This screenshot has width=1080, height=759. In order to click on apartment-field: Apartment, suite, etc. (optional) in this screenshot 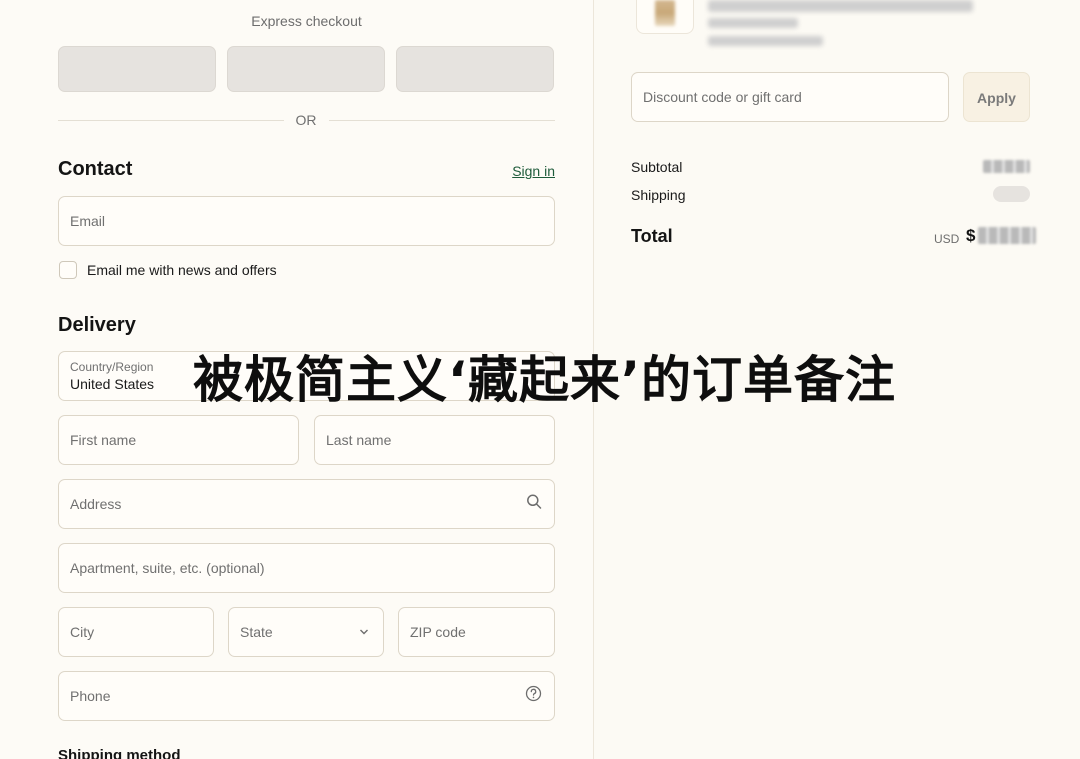, I will do `click(306, 568)`.